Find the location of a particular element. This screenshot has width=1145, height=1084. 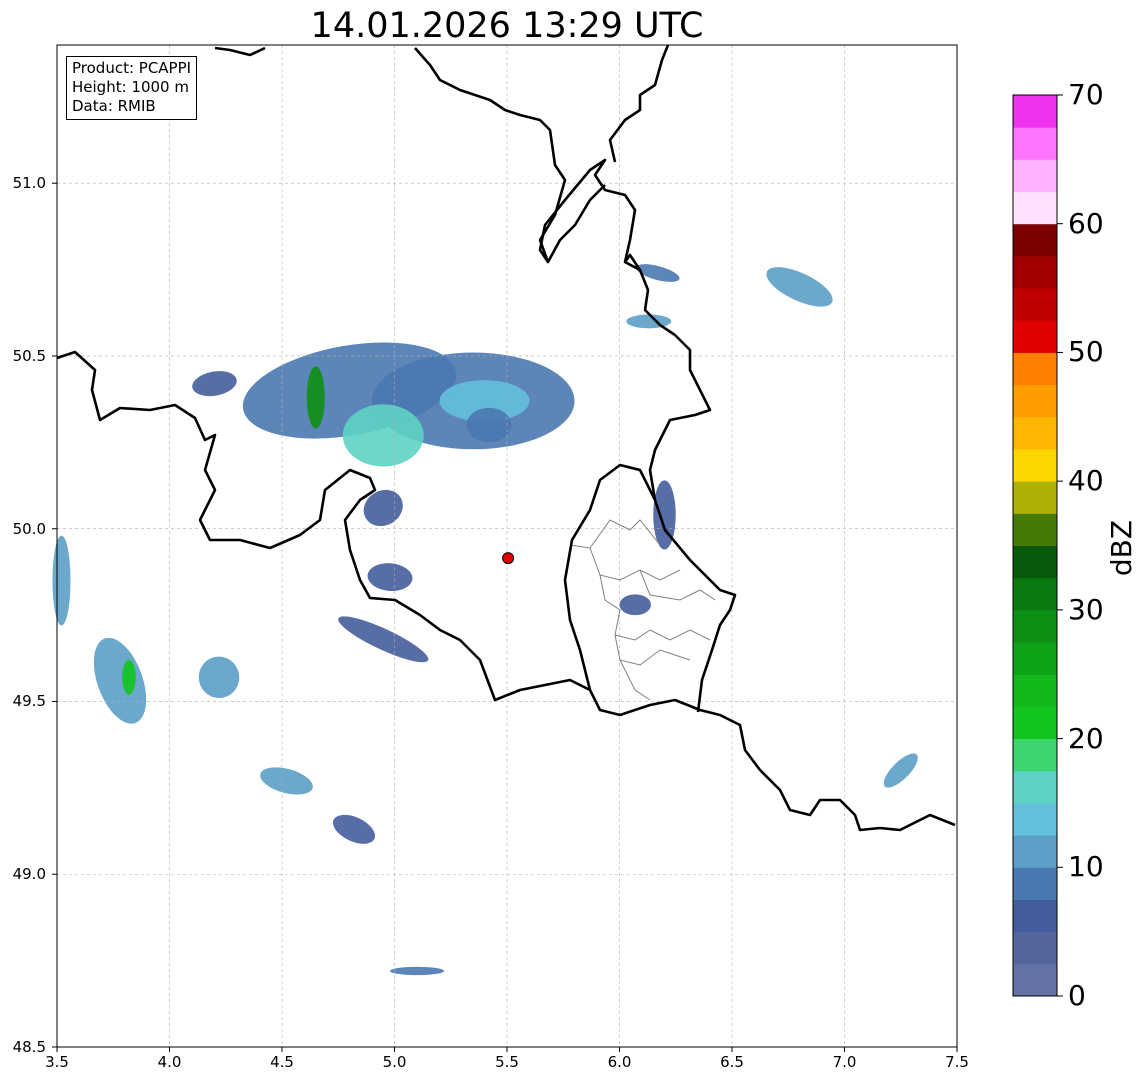

colorbar-tick-label: 50 is located at coordinates (1086, 352).